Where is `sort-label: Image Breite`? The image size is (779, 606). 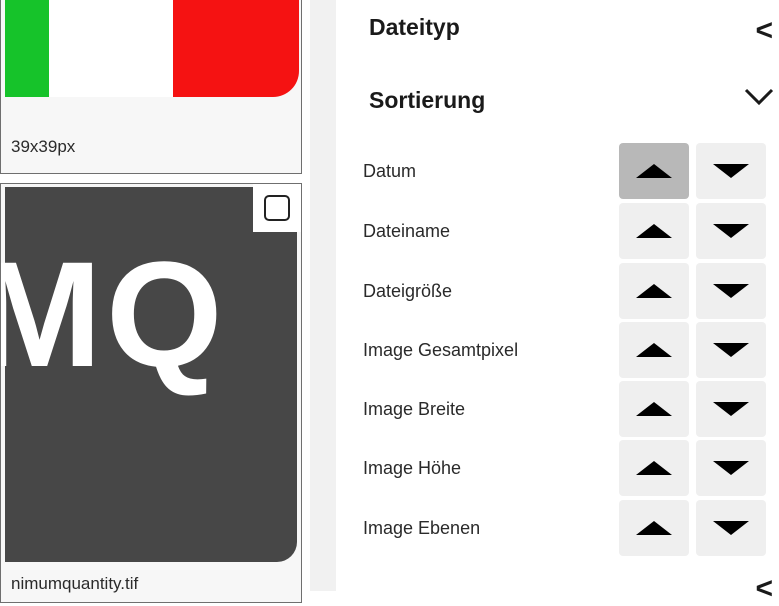
sort-label: Image Breite is located at coordinates (414, 409).